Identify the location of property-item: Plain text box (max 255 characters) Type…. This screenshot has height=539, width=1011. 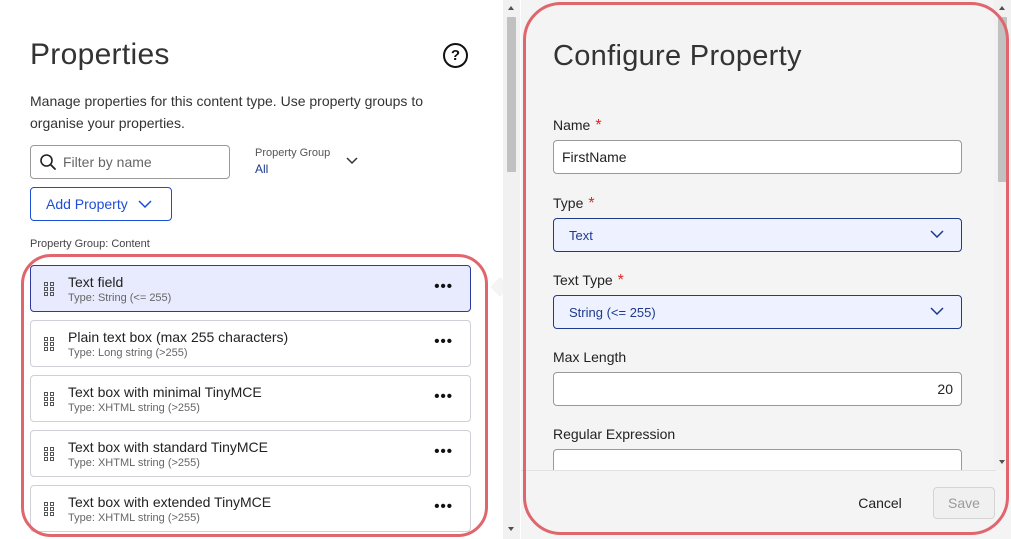
(250, 343).